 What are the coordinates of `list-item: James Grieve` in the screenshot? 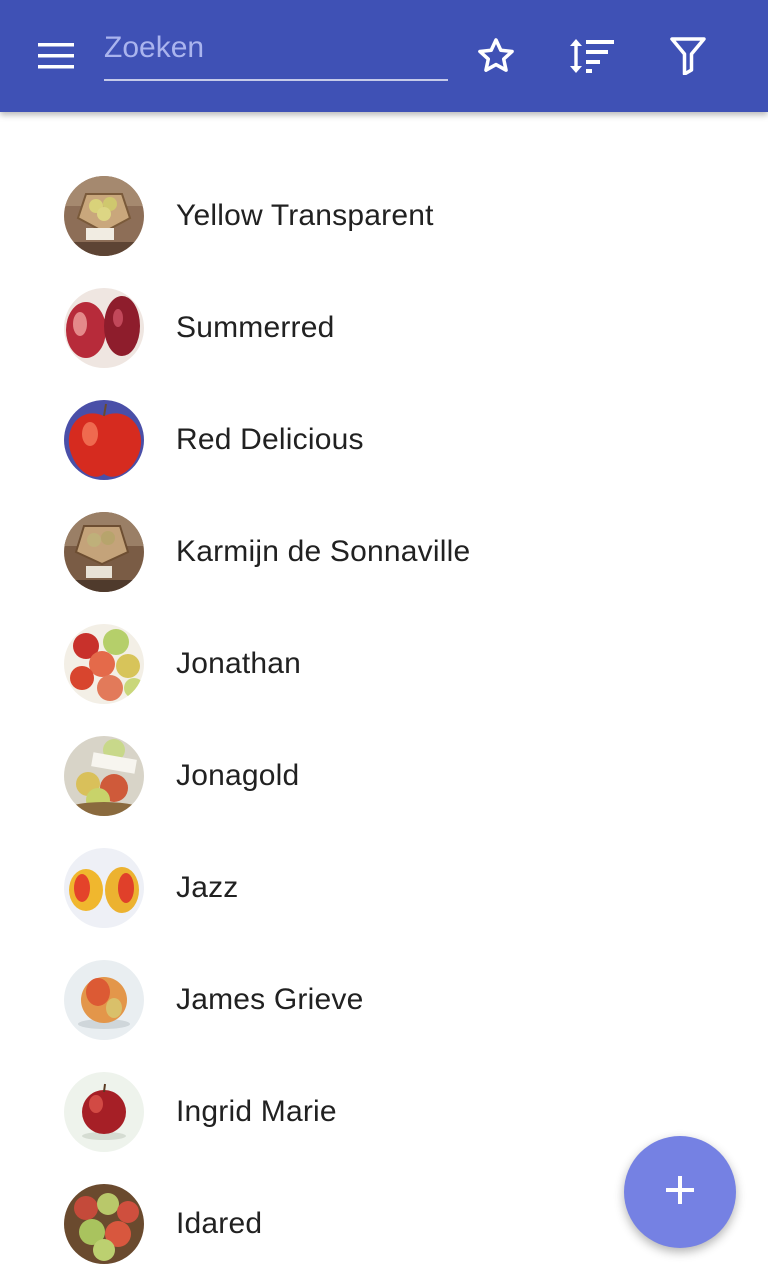 It's located at (384, 1000).